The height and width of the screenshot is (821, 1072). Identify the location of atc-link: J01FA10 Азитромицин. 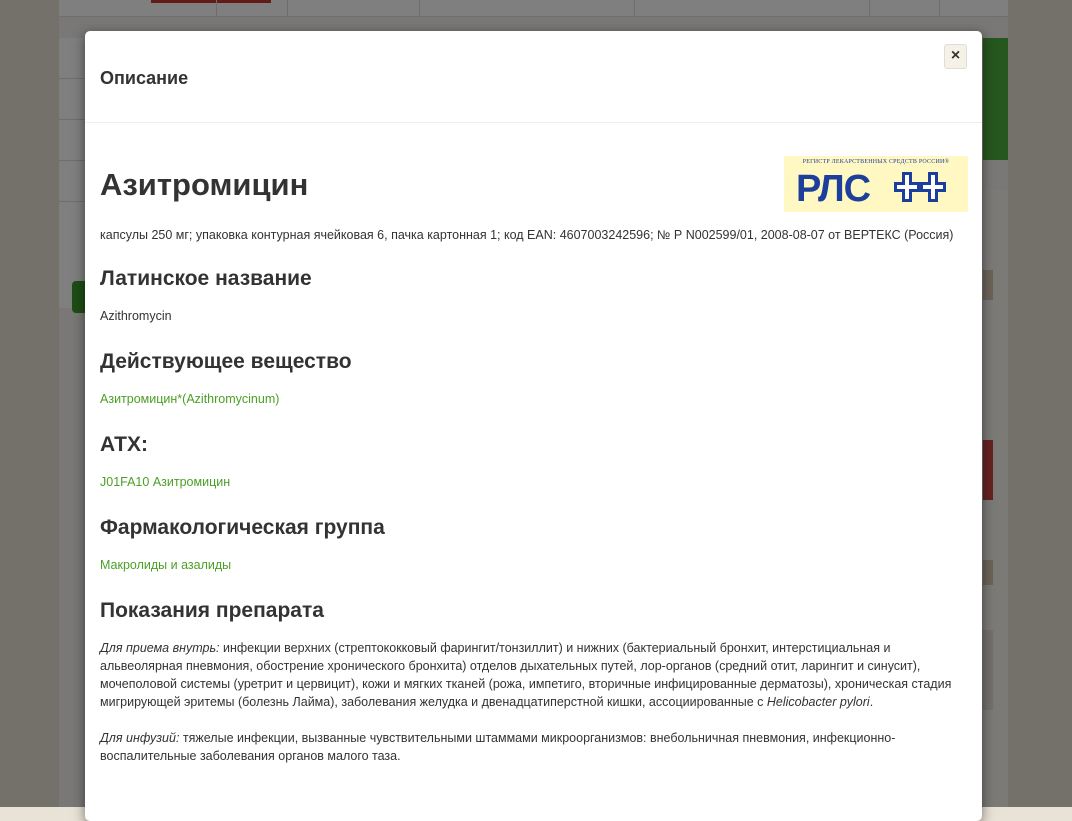
(533, 482).